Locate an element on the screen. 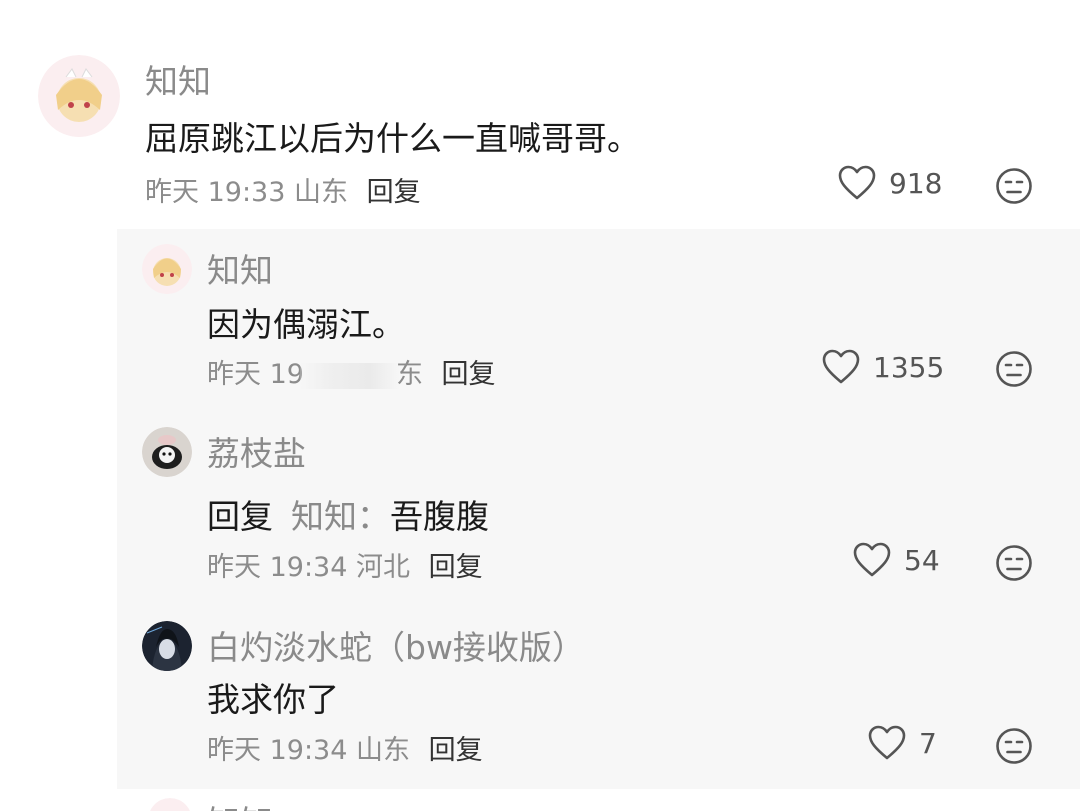 This screenshot has width=1080, height=811. reply-prefix: 回复 is located at coordinates (240, 516).